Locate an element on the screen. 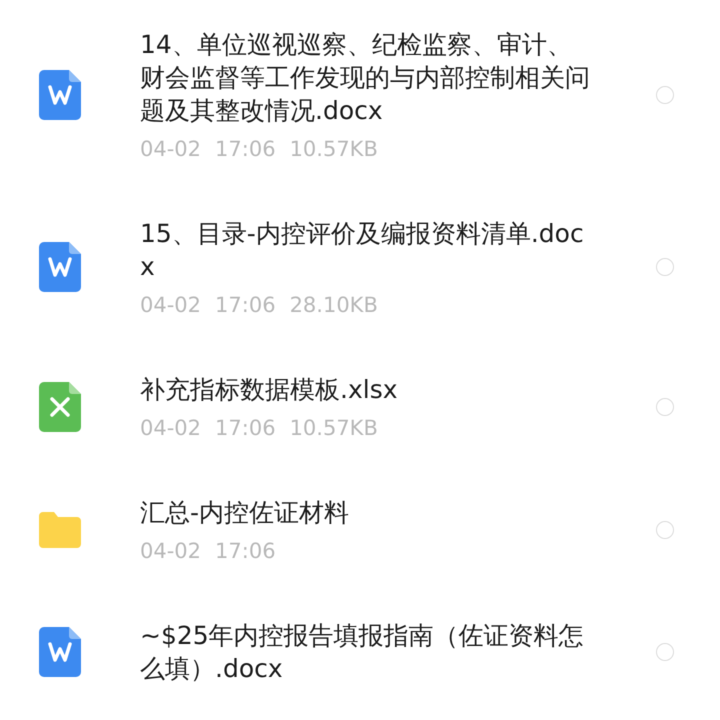  file-name: 15、目录-内控评价及编报资料清单.docx is located at coordinates (362, 250).